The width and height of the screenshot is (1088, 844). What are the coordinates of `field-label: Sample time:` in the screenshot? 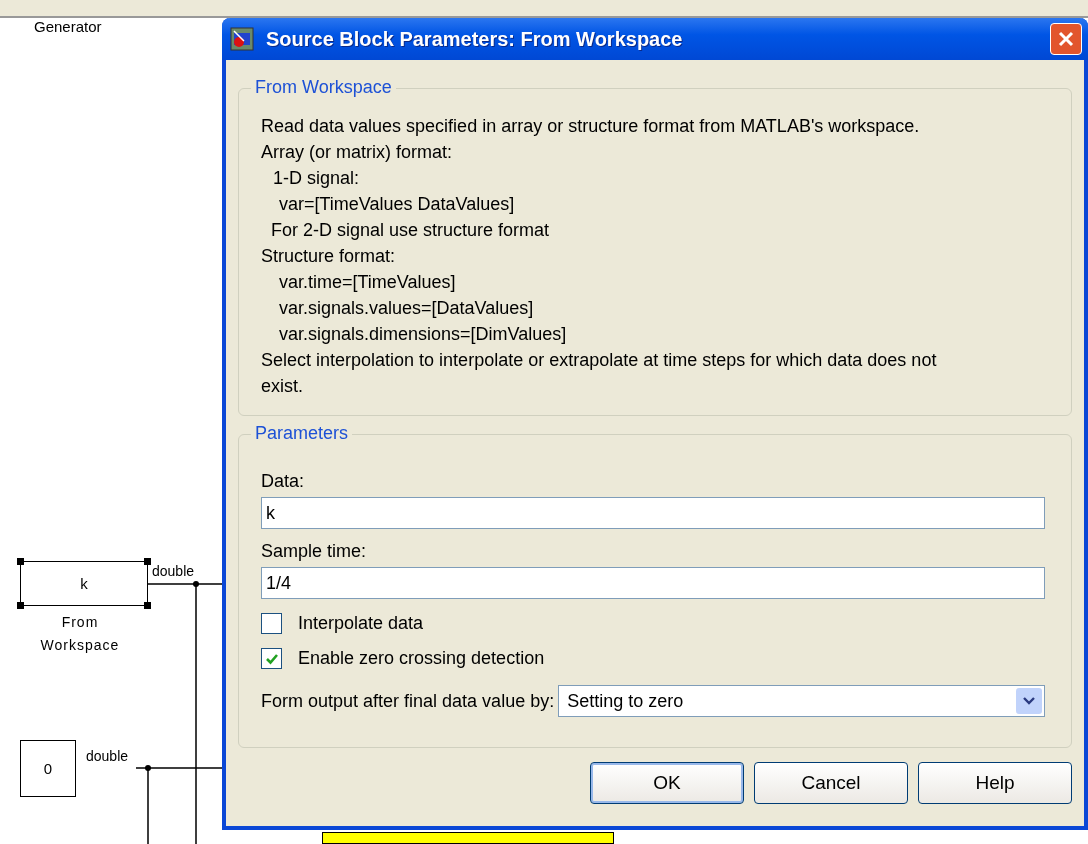 It's located at (314, 551).